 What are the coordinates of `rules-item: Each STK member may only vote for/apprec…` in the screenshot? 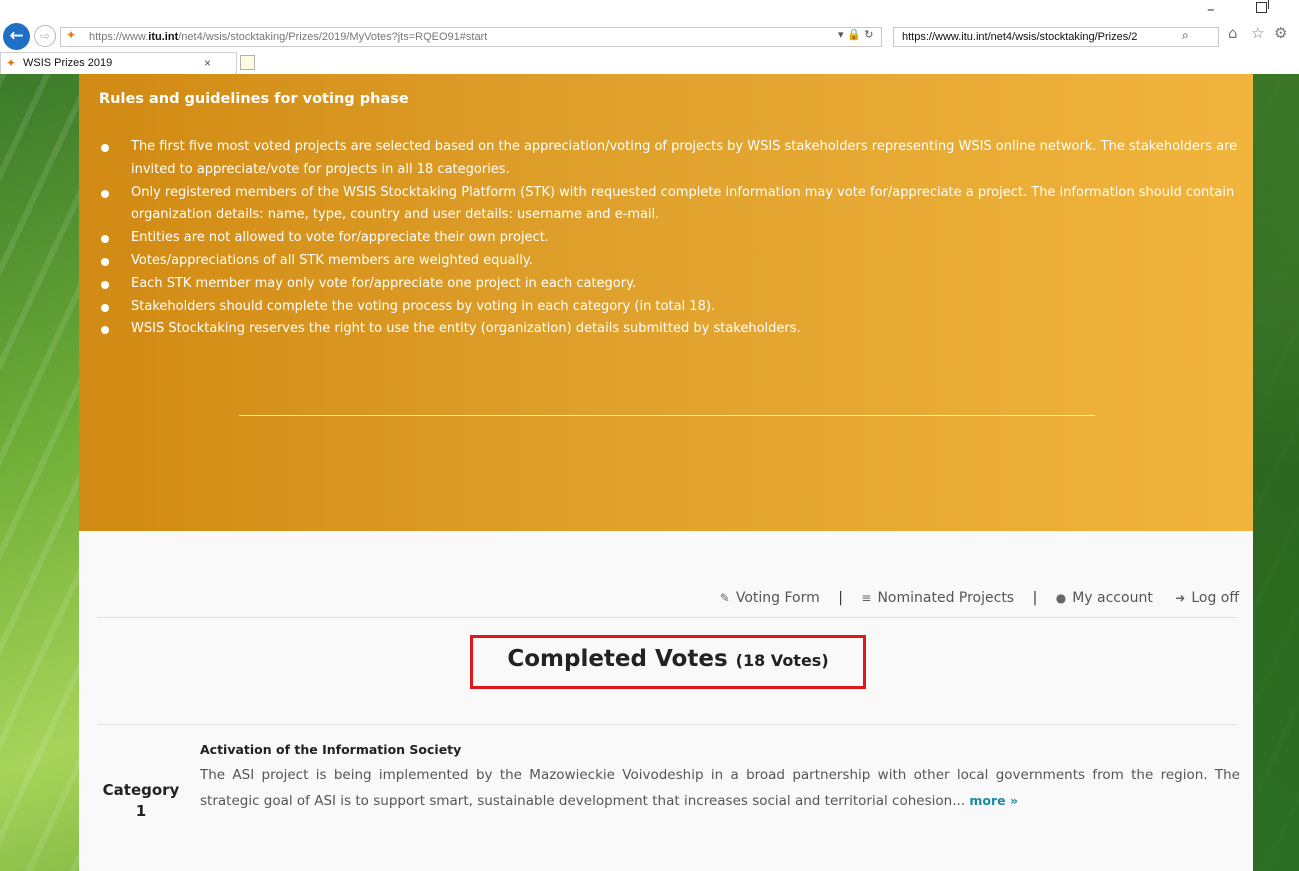 It's located at (669, 284).